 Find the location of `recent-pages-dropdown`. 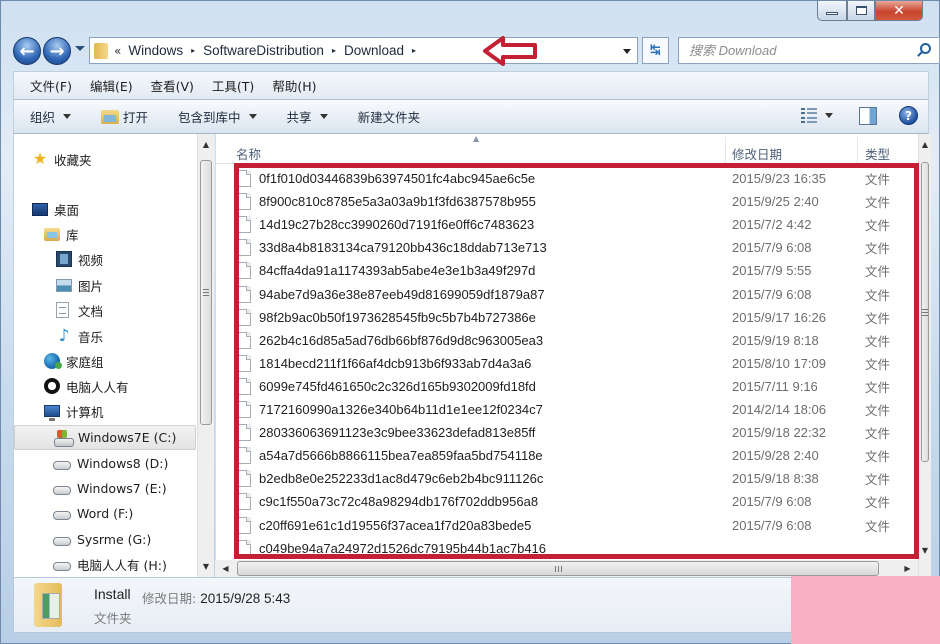

recent-pages-dropdown is located at coordinates (80, 48).